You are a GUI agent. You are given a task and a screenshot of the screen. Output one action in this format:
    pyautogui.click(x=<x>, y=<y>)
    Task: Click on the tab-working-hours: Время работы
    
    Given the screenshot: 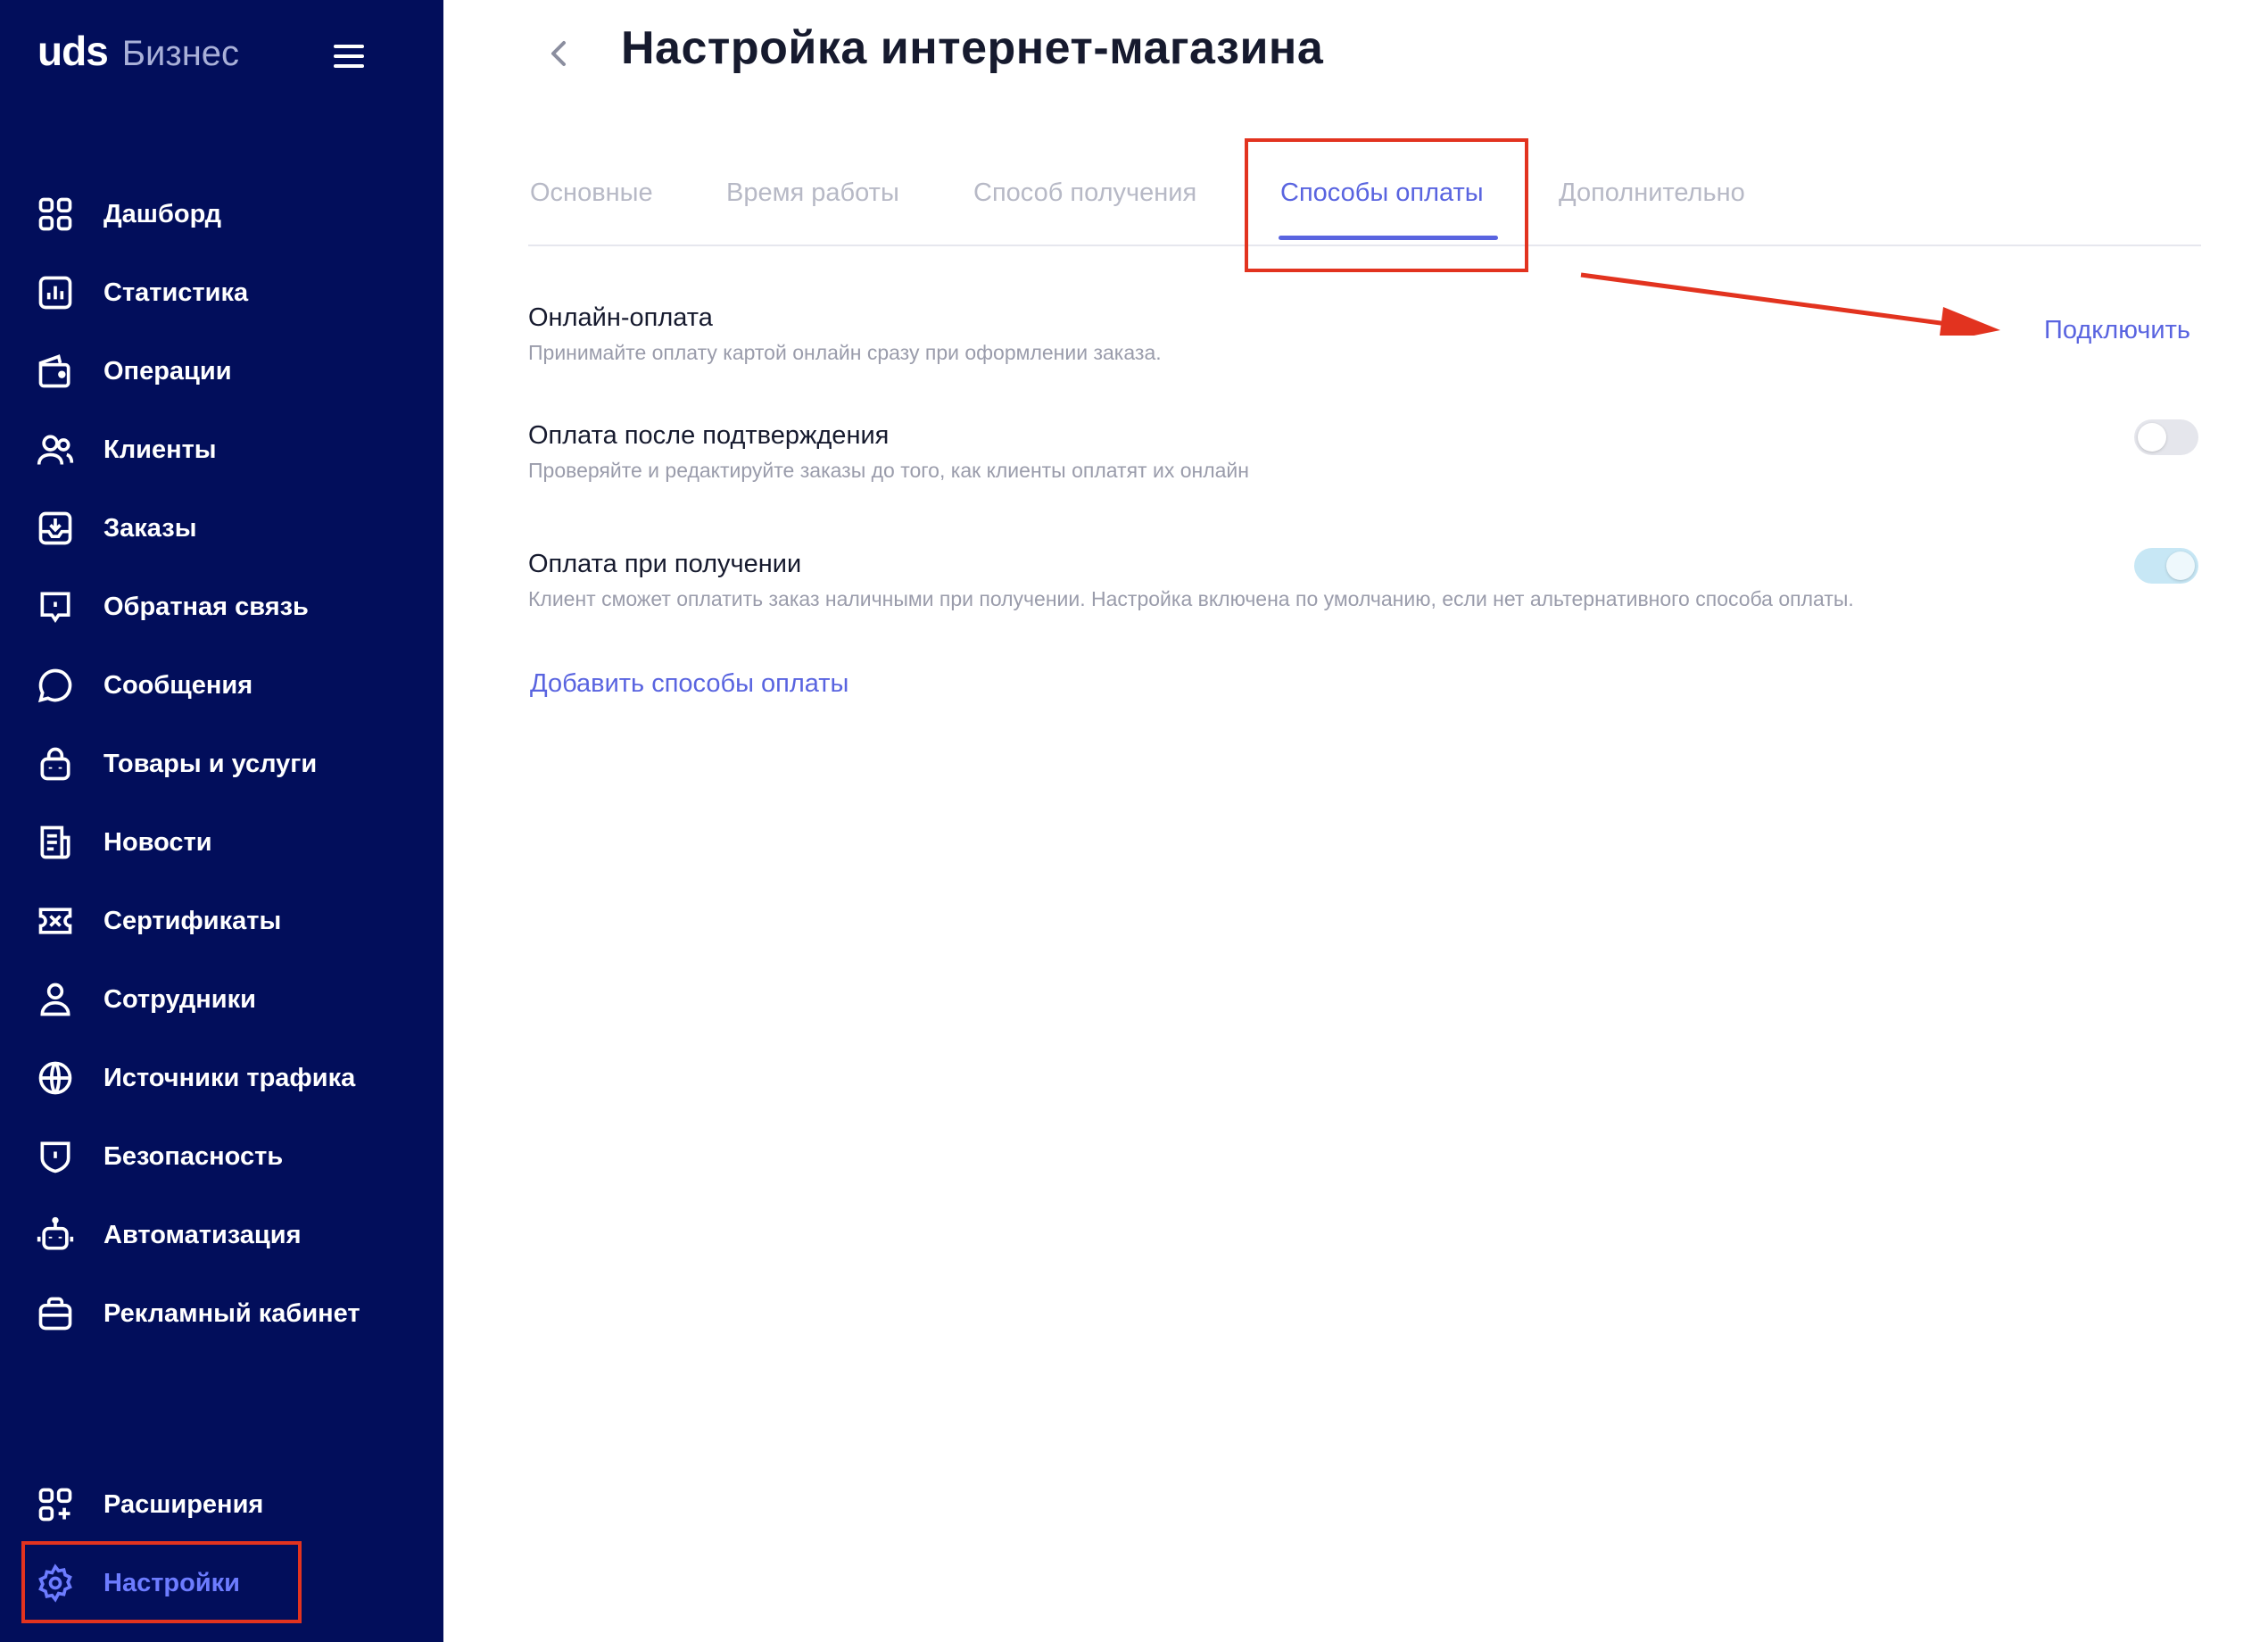 What is the action you would take?
    pyautogui.click(x=812, y=193)
    